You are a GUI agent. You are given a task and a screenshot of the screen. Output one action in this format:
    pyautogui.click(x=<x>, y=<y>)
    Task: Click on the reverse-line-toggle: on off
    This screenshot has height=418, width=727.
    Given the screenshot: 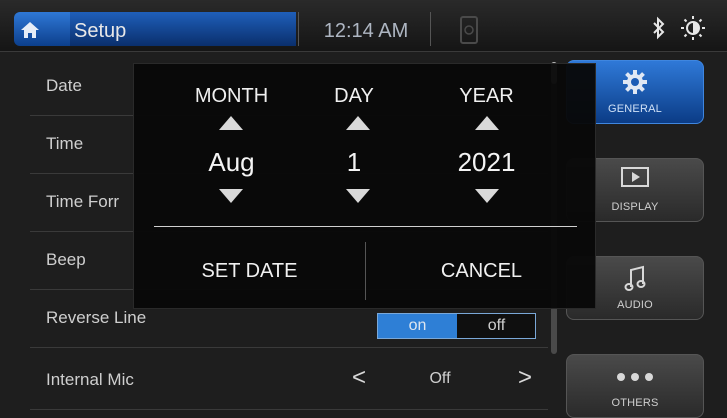 What is the action you would take?
    pyautogui.click(x=456, y=326)
    